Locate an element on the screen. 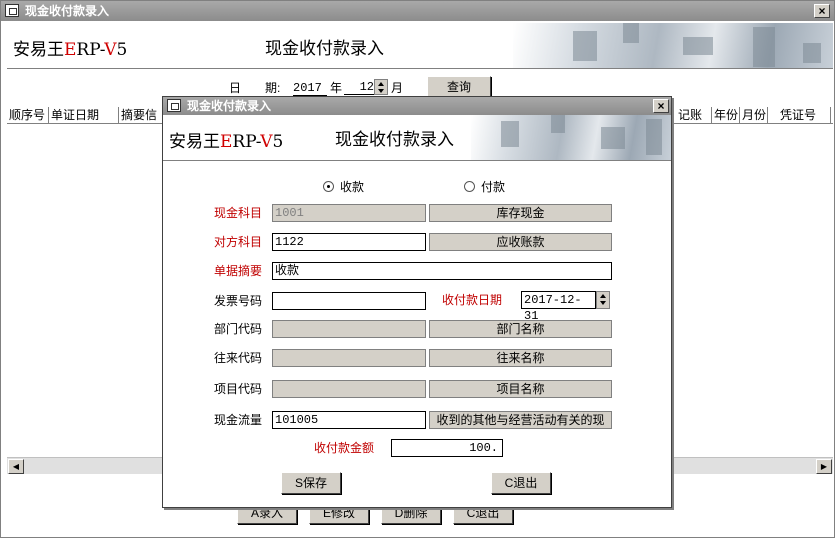 This screenshot has width=835, height=538. main-title-bar: 现金收付款录入 × is located at coordinates (417, 11).